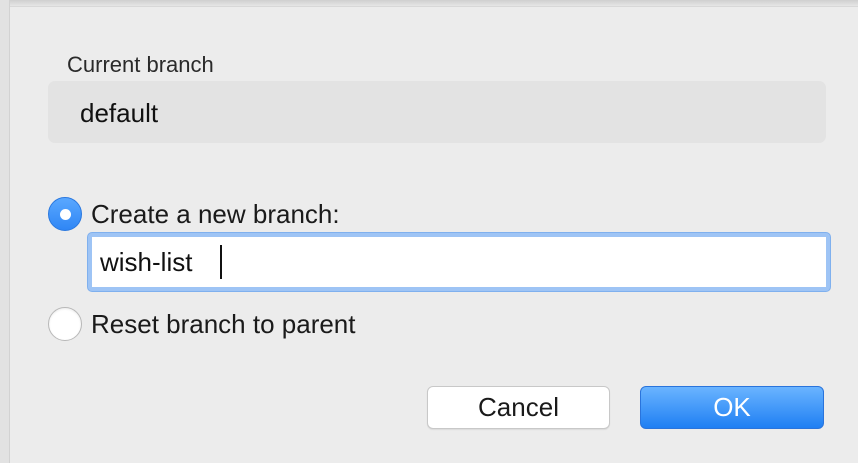 The width and height of the screenshot is (858, 463). I want to click on reset-branch-label: Reset branch to parent, so click(223, 324).